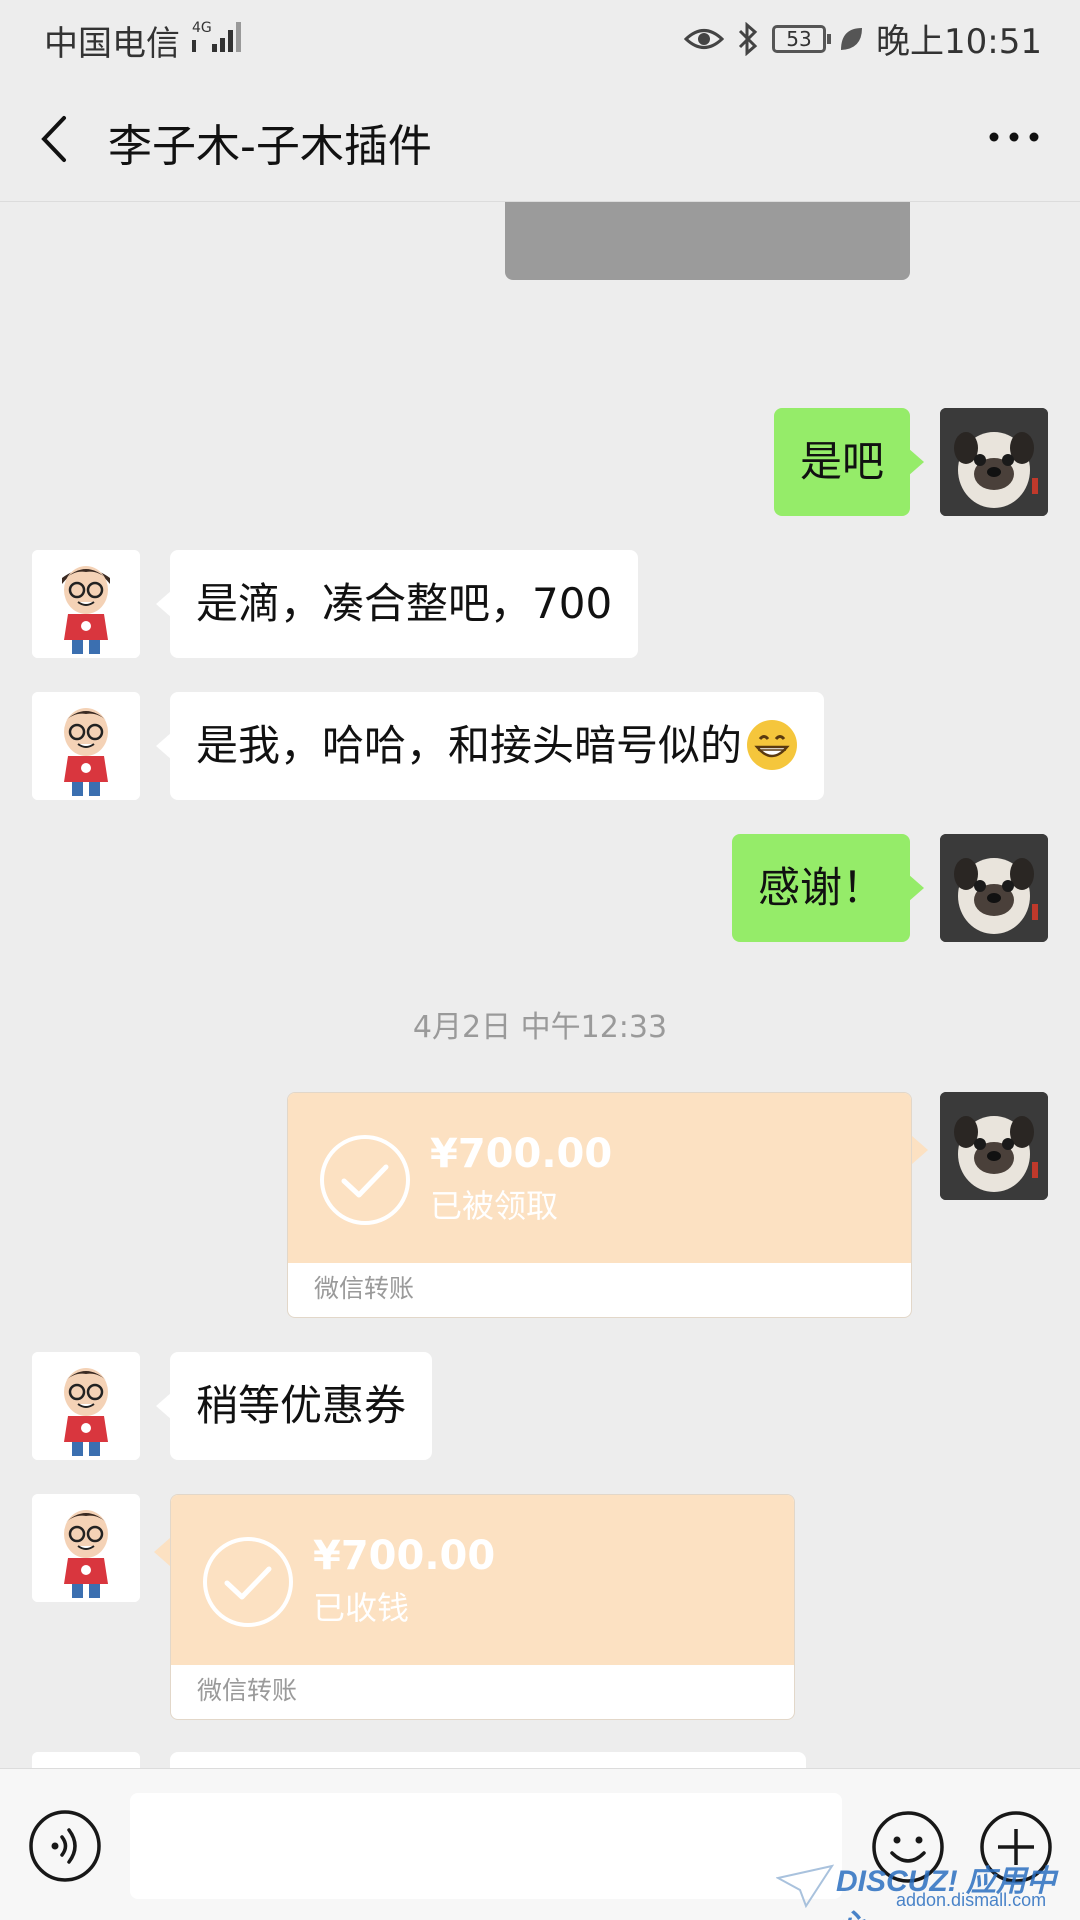 The width and height of the screenshot is (1080, 1920). I want to click on message-bubble-self: 感谢！, so click(828, 888).